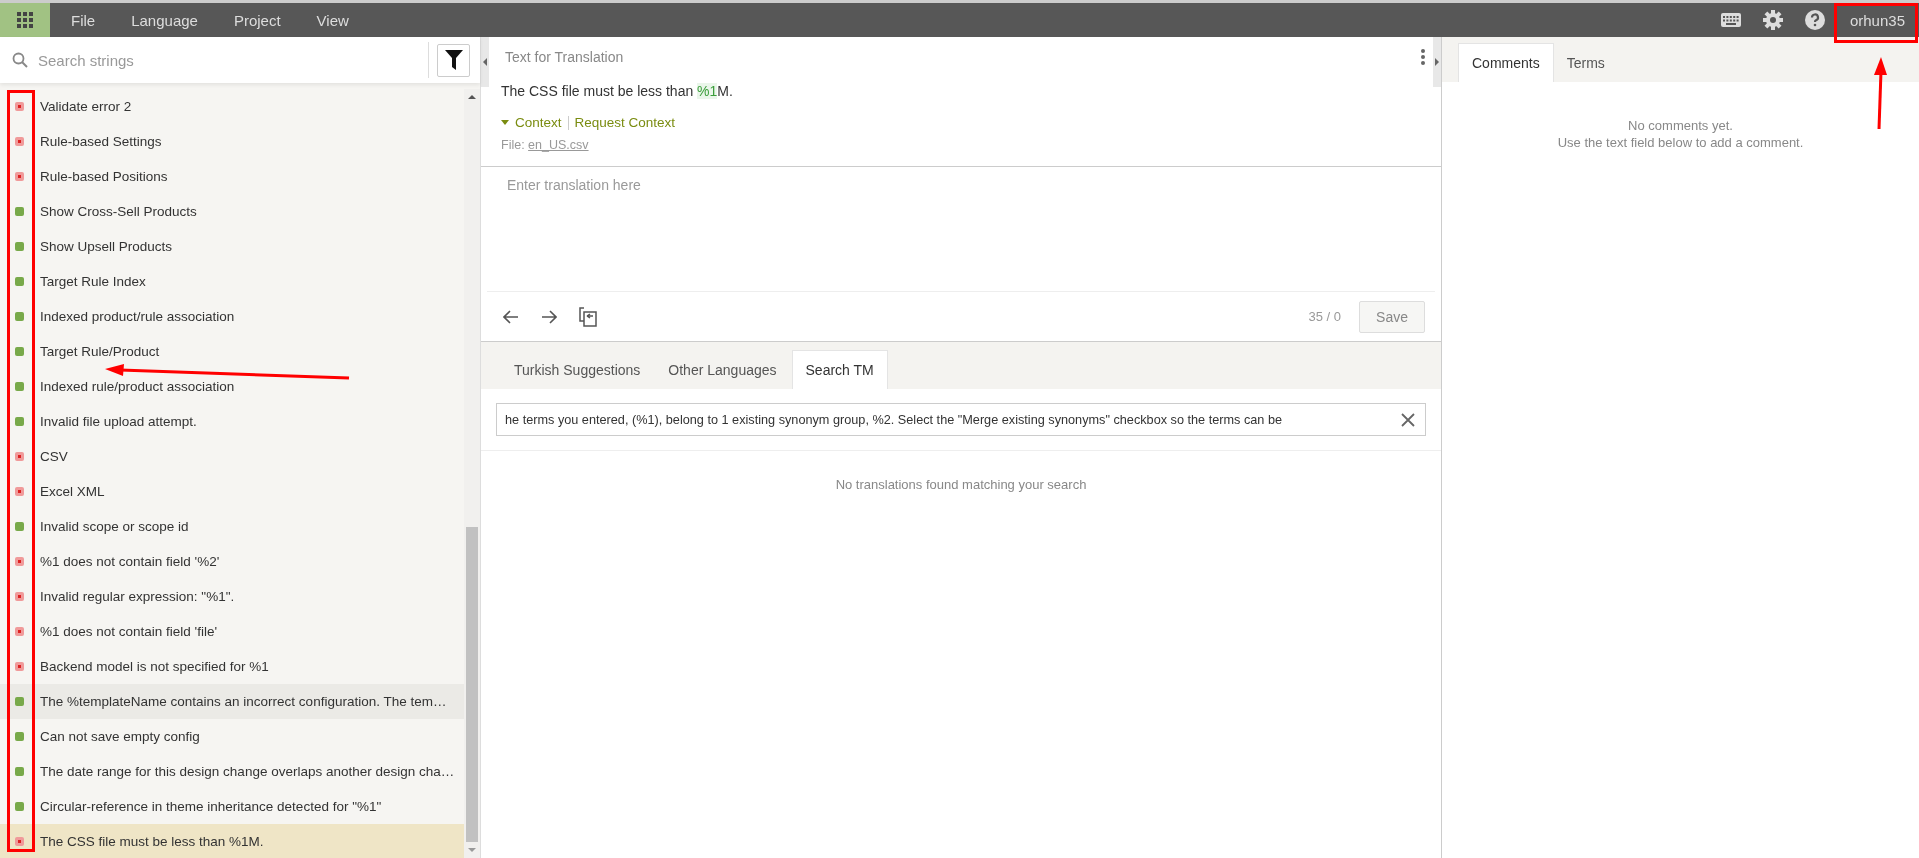 Image resolution: width=1919 pixels, height=858 pixels. I want to click on string-list-item: Circular-reference in theme inheritance detected for "%1", so click(232, 806).